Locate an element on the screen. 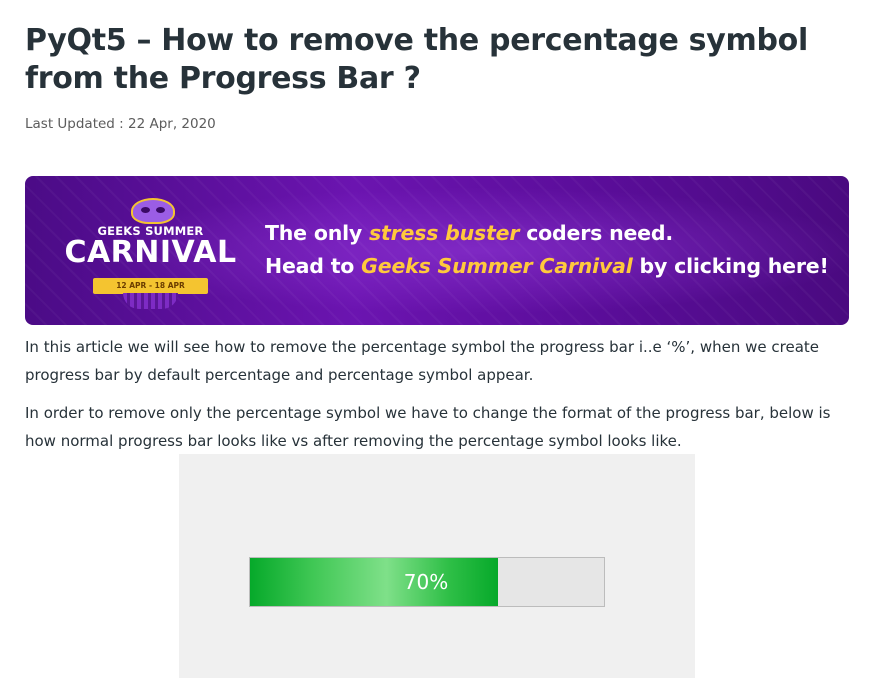 Image resolution: width=890 pixels, height=678 pixels. drum-icon is located at coordinates (150, 301).